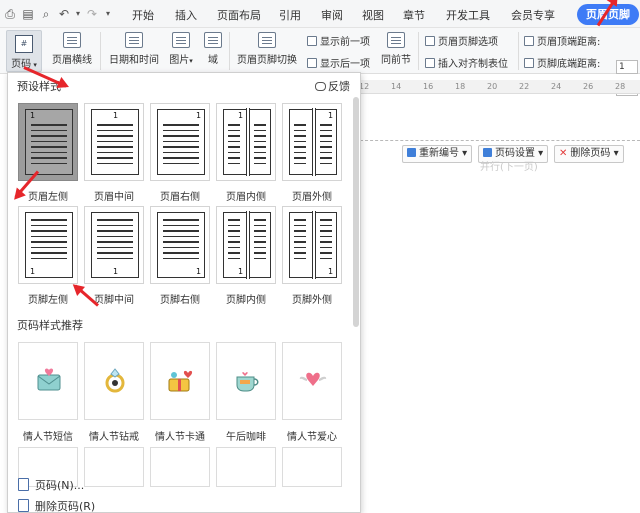 The height and width of the screenshot is (513, 640). Describe the element at coordinates (312, 300) in the screenshot. I see `style-label: 页脚外侧` at that location.